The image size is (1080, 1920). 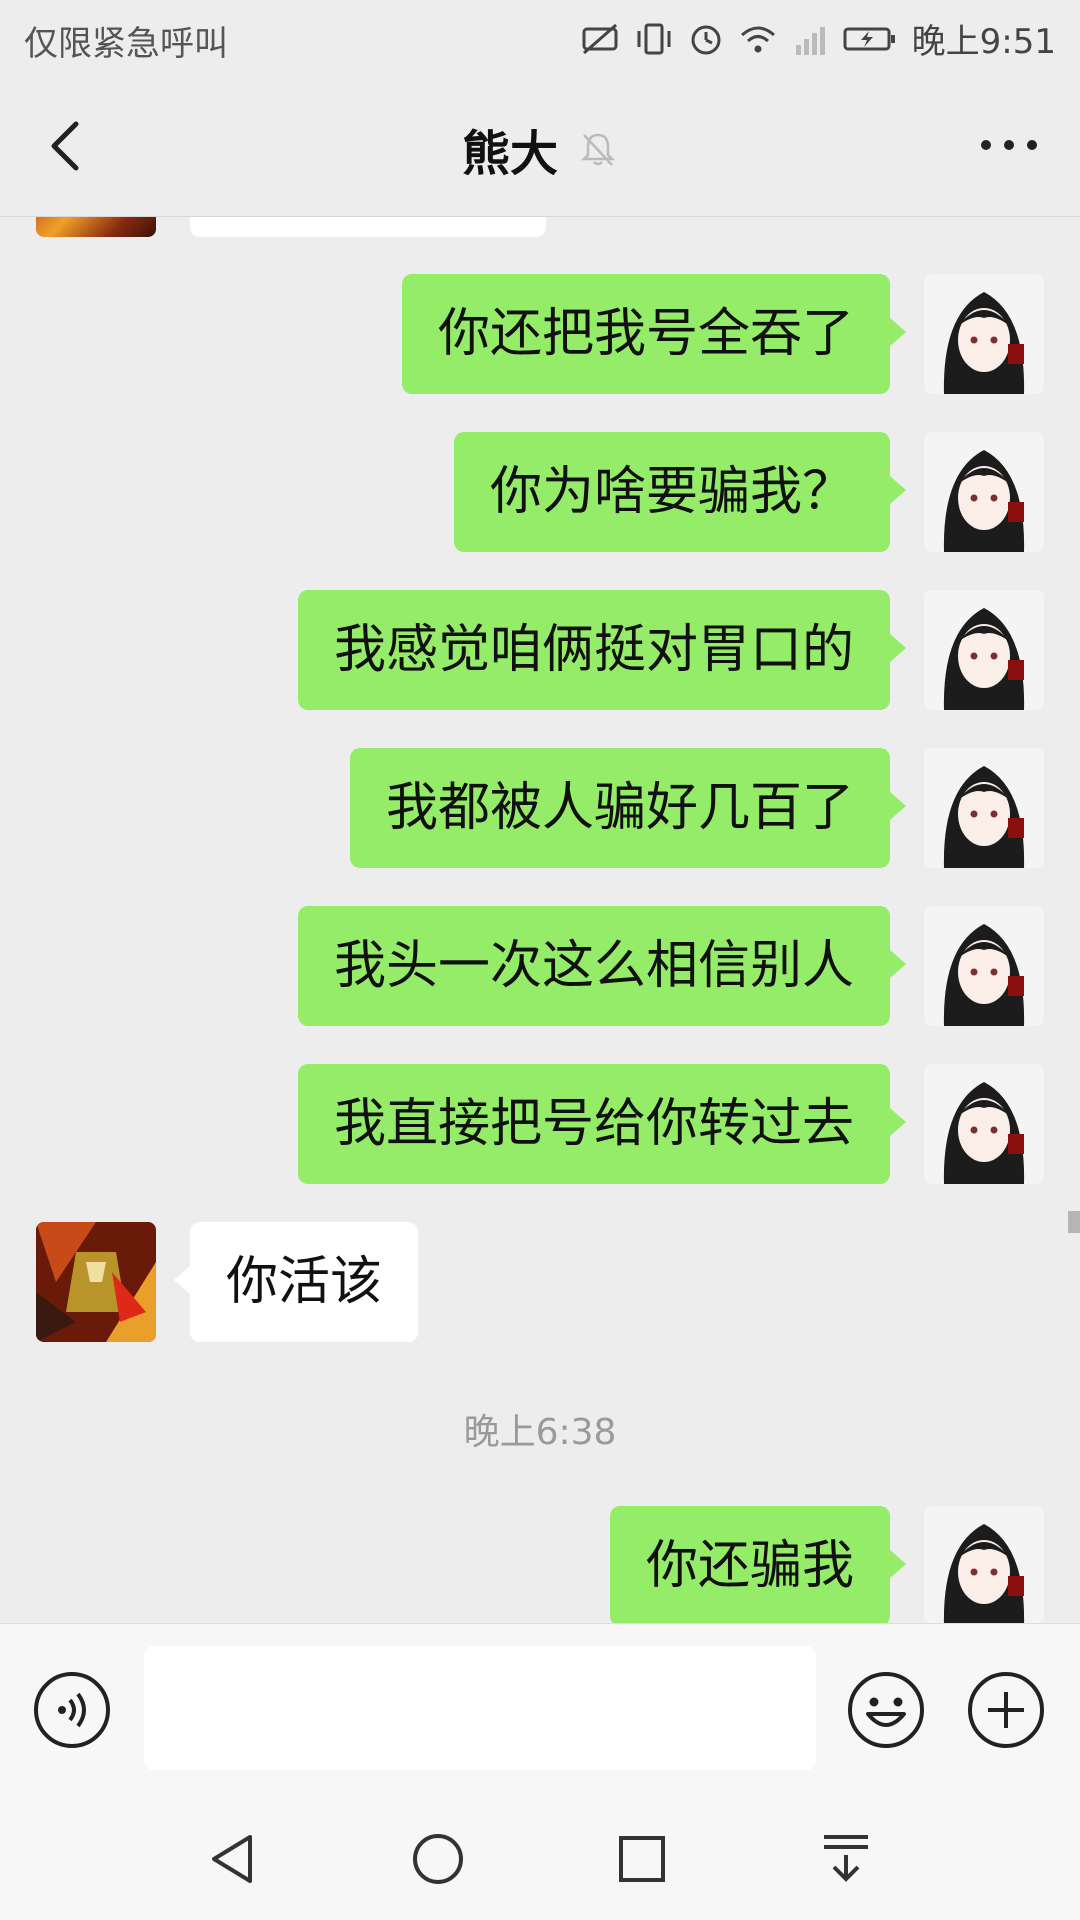 I want to click on scroll-indicator, so click(x=1074, y=1222).